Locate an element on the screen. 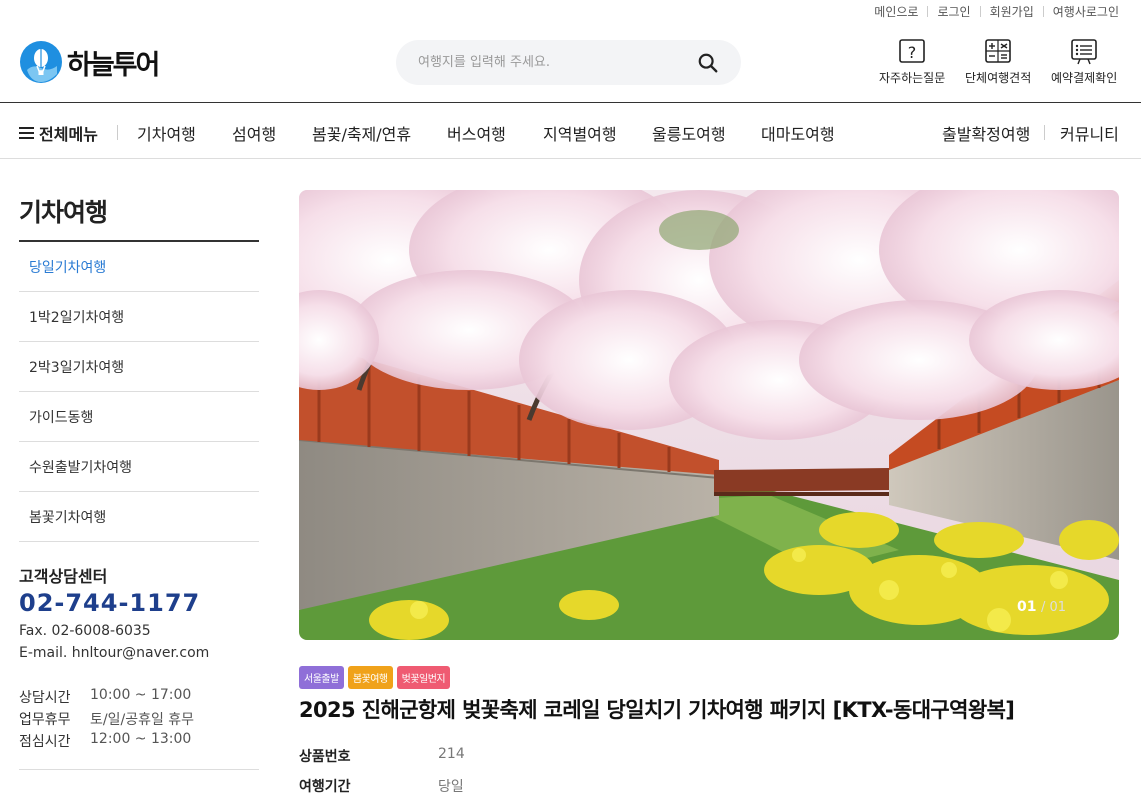 The image size is (1141, 793). product-tags: 서울출발 봄꽃여행 벚꽃일번지 is located at coordinates (375, 677).